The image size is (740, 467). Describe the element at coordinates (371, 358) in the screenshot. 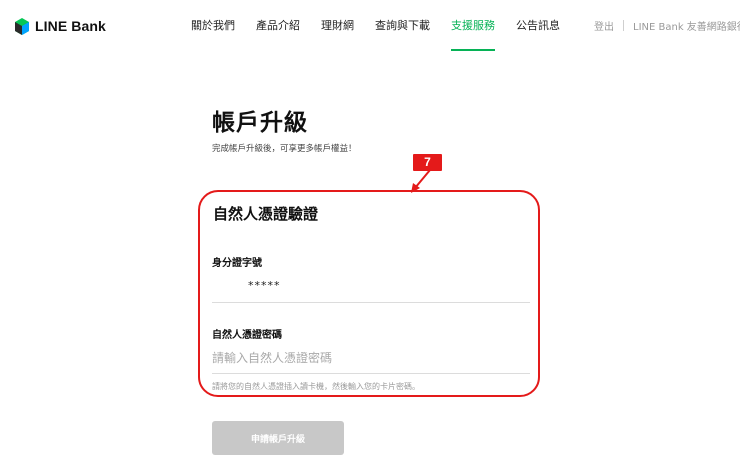

I see `certificate-password-input` at that location.